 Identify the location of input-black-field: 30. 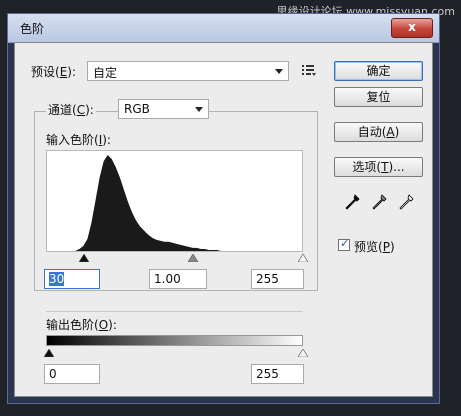
(72, 279).